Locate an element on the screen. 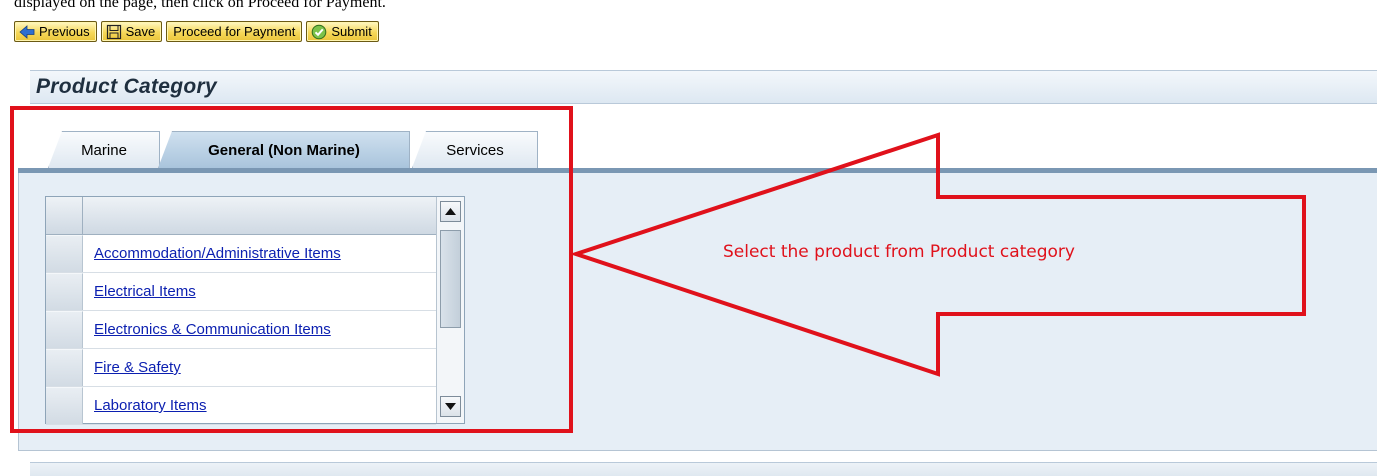 The width and height of the screenshot is (1377, 476). page-title: Product Category is located at coordinates (126, 86).